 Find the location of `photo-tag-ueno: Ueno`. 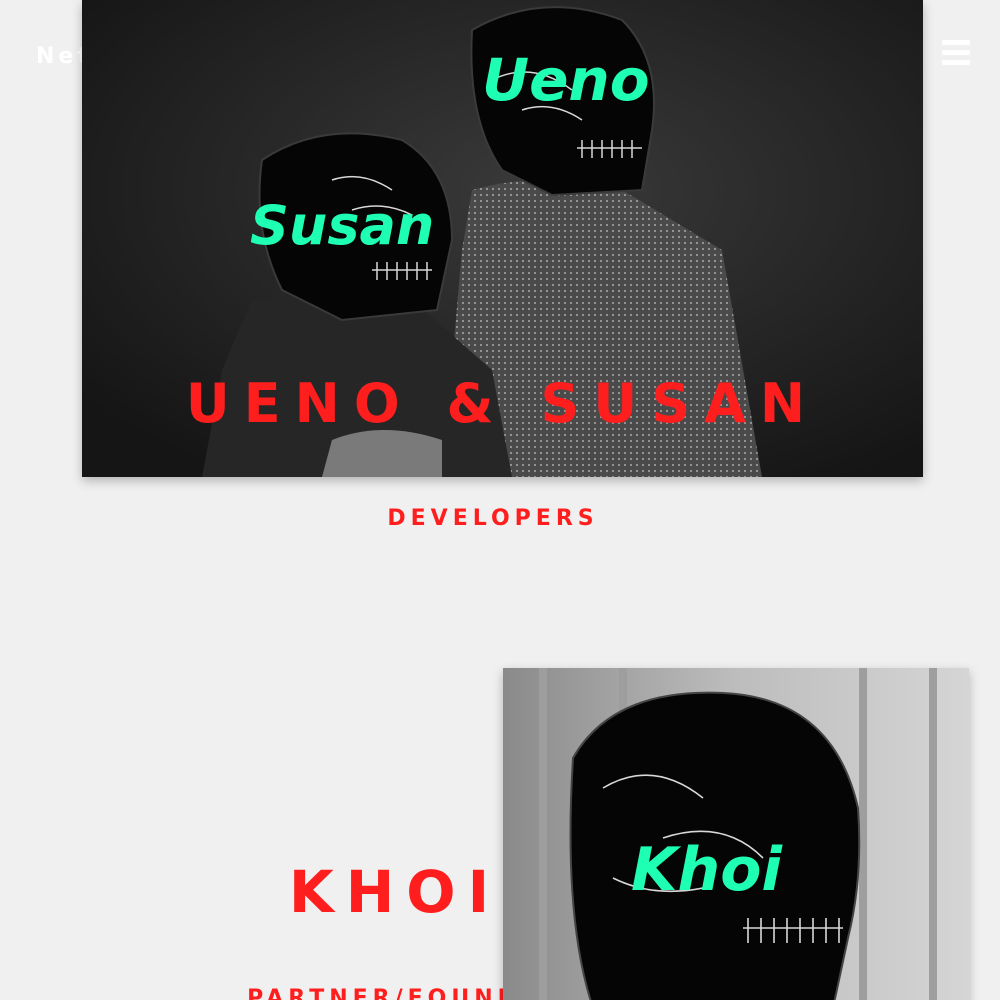

photo-tag-ueno: Ueno is located at coordinates (566, 80).